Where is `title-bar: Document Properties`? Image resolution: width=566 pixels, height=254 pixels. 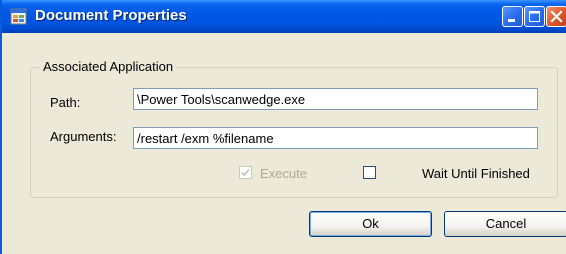
title-bar: Document Properties is located at coordinates (284, 16).